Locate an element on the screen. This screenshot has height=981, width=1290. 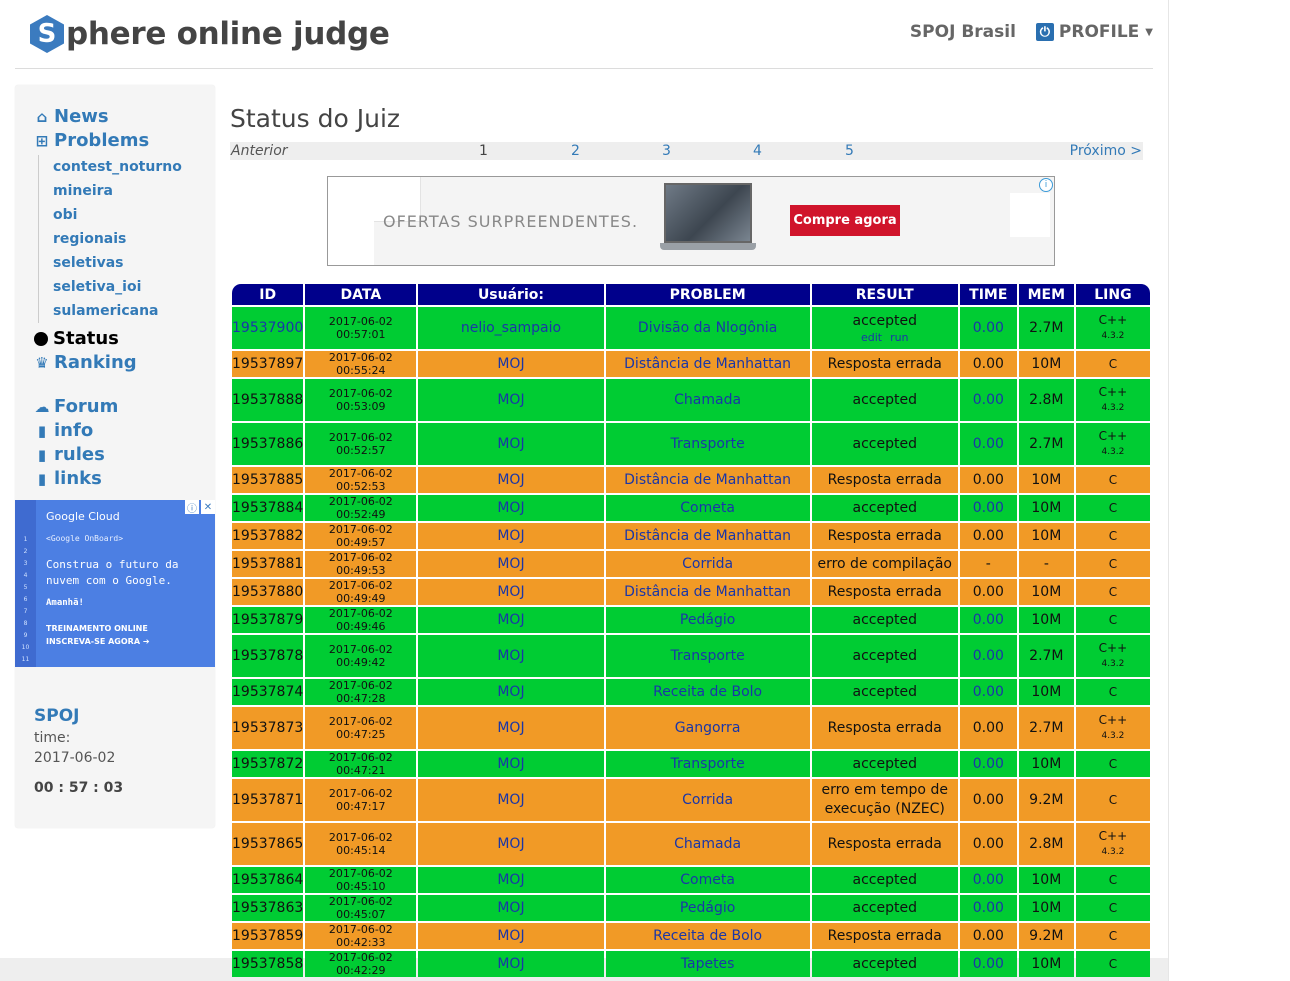
banner-ad: OFERTAS SURPREENDENTES. Compre agora i is located at coordinates (691, 221).